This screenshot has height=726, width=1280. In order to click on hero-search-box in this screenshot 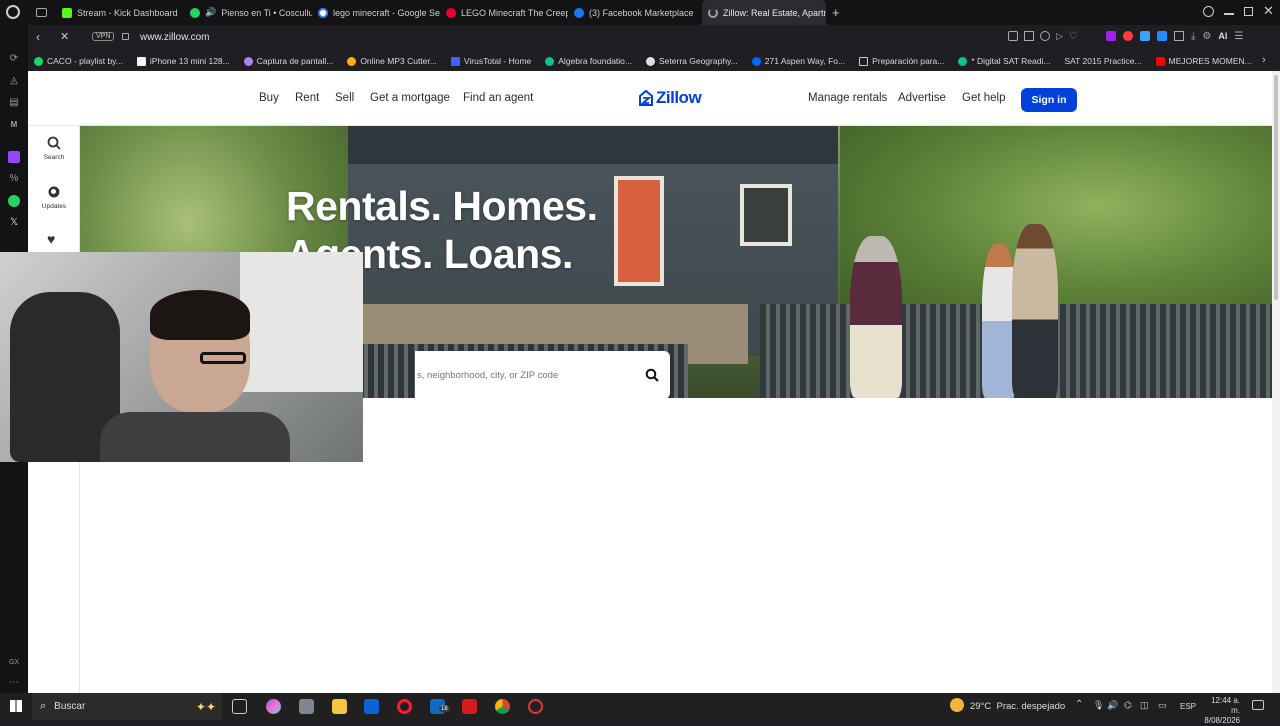, I will do `click(542, 374)`.